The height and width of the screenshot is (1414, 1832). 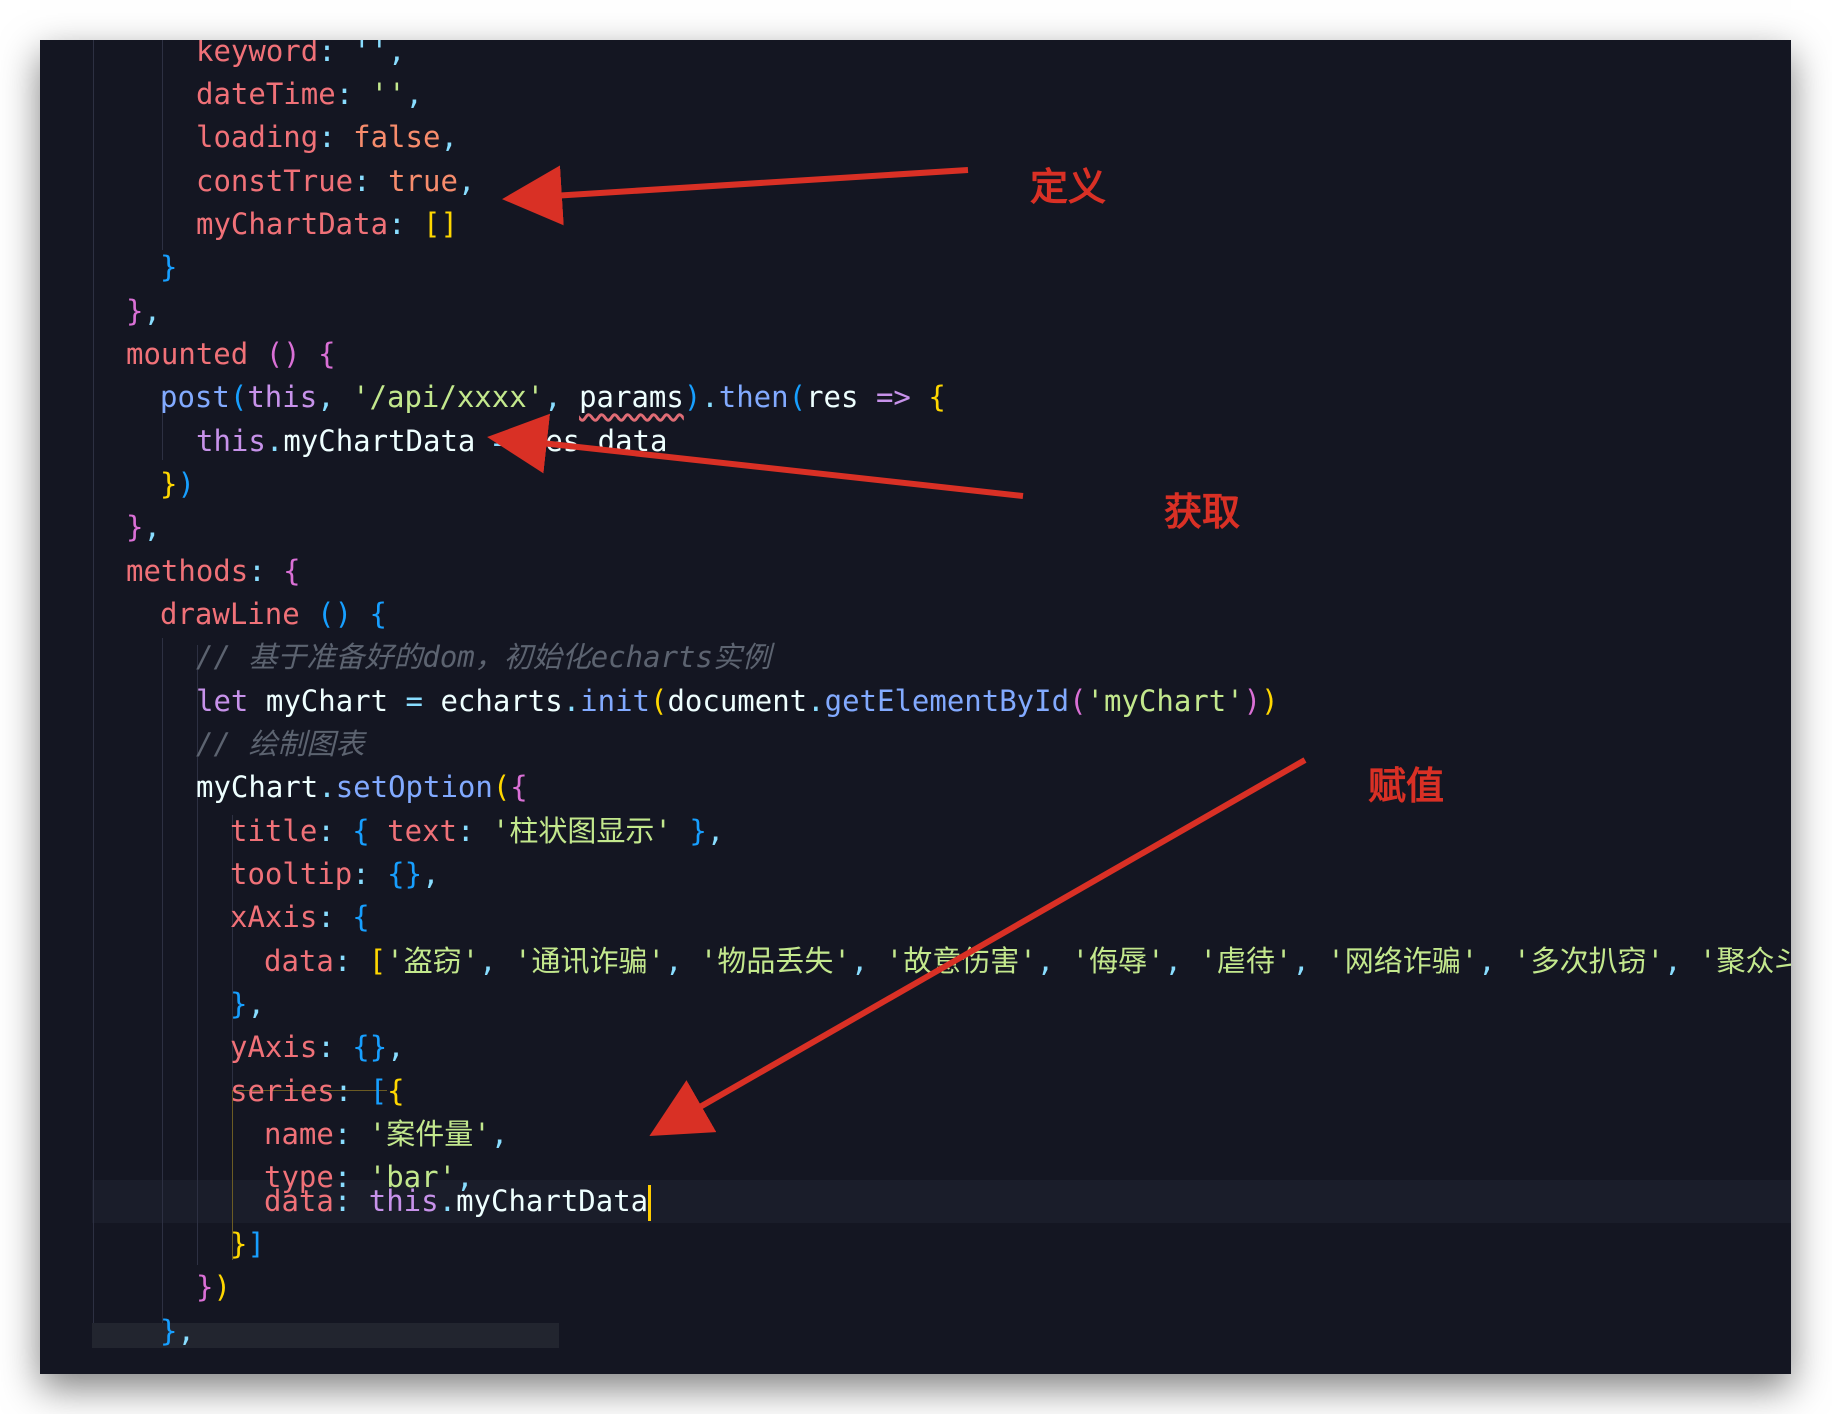 I want to click on arrow-assign, so click(x=978, y=946).